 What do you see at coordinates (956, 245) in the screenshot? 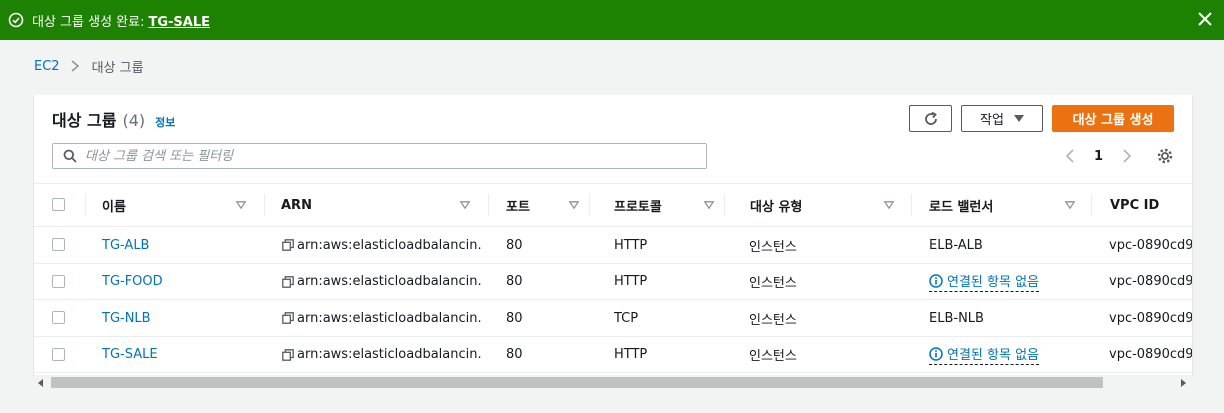
I see `load-balancer-value: ELB-ALB` at bounding box center [956, 245].